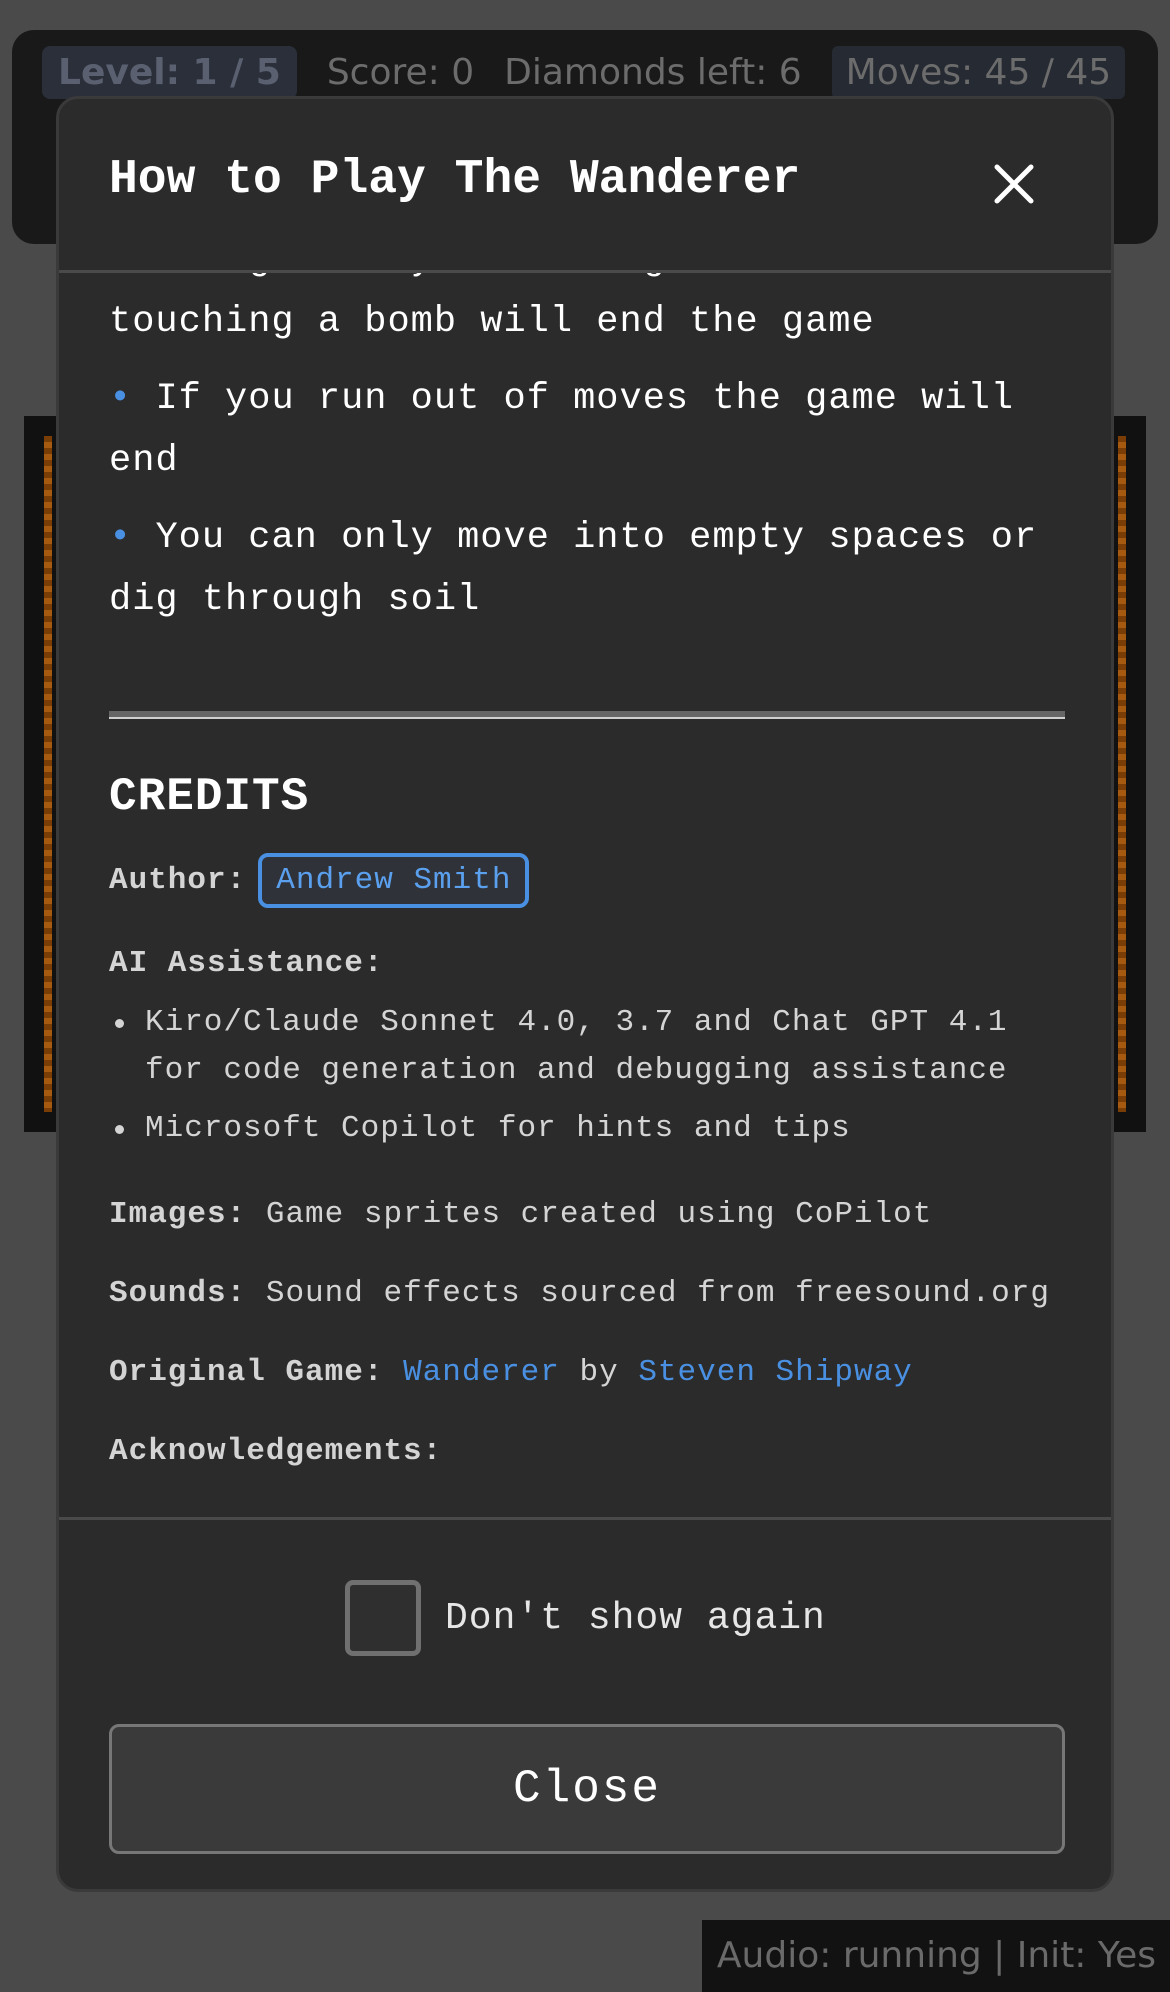  I want to click on author-link: Andrew Smith, so click(394, 880).